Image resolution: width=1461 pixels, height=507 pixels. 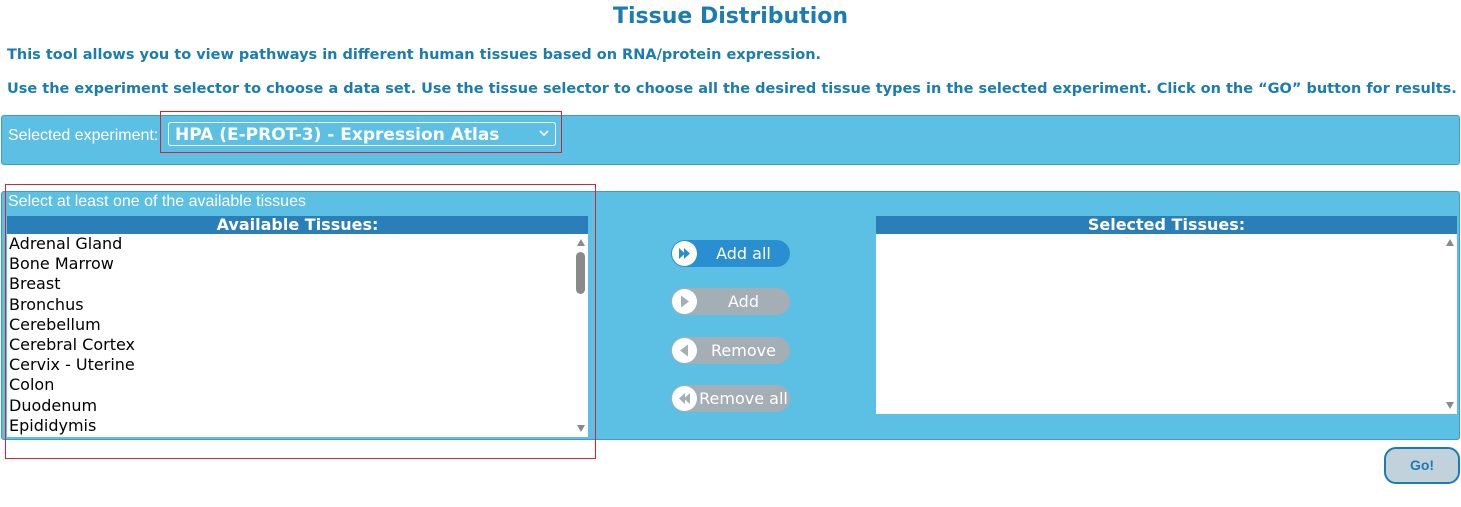 What do you see at coordinates (580, 273) in the screenshot?
I see `scrollbar-thumb` at bounding box center [580, 273].